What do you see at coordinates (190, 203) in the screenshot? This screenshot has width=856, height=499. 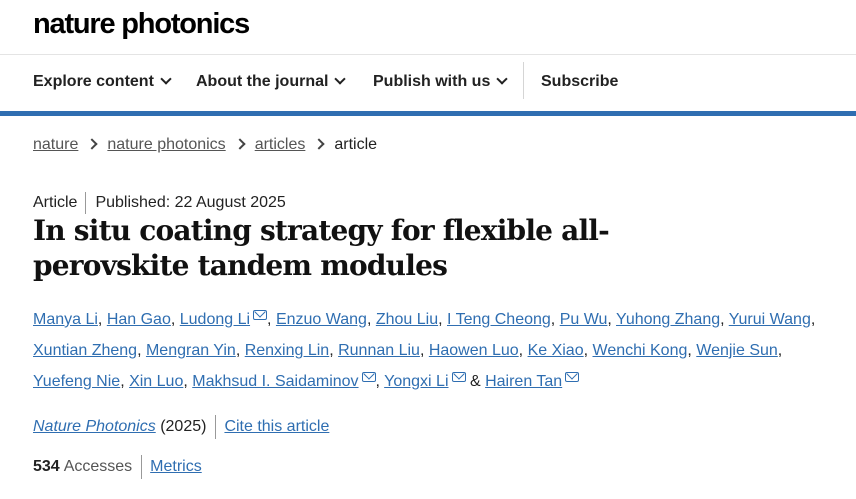 I see `published-date: Published: 22 August 2025` at bounding box center [190, 203].